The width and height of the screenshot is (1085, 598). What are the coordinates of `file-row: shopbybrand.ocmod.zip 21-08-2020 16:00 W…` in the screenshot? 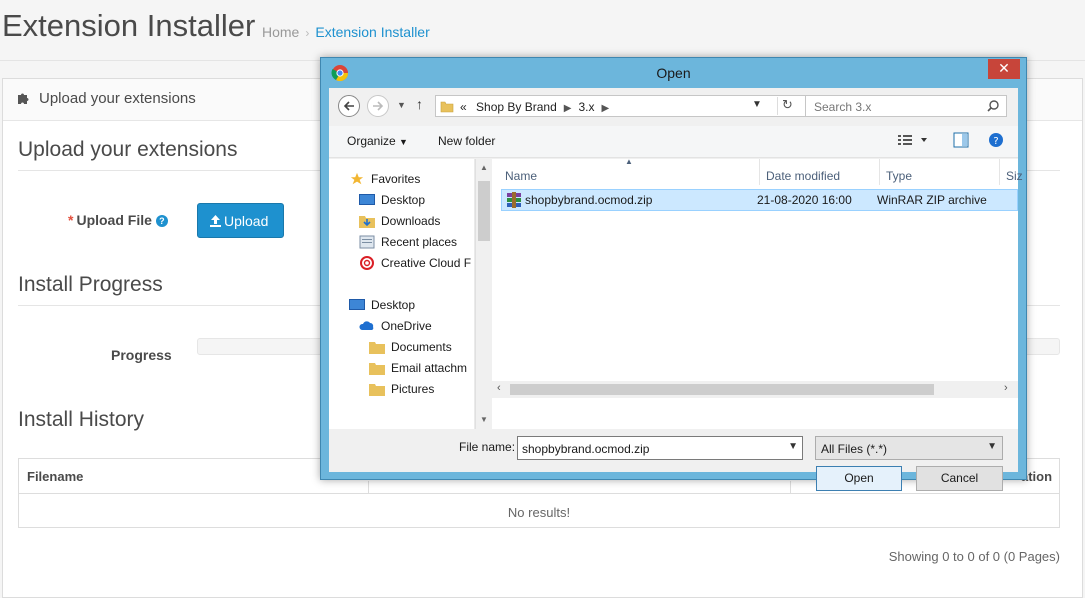 It's located at (759, 200).